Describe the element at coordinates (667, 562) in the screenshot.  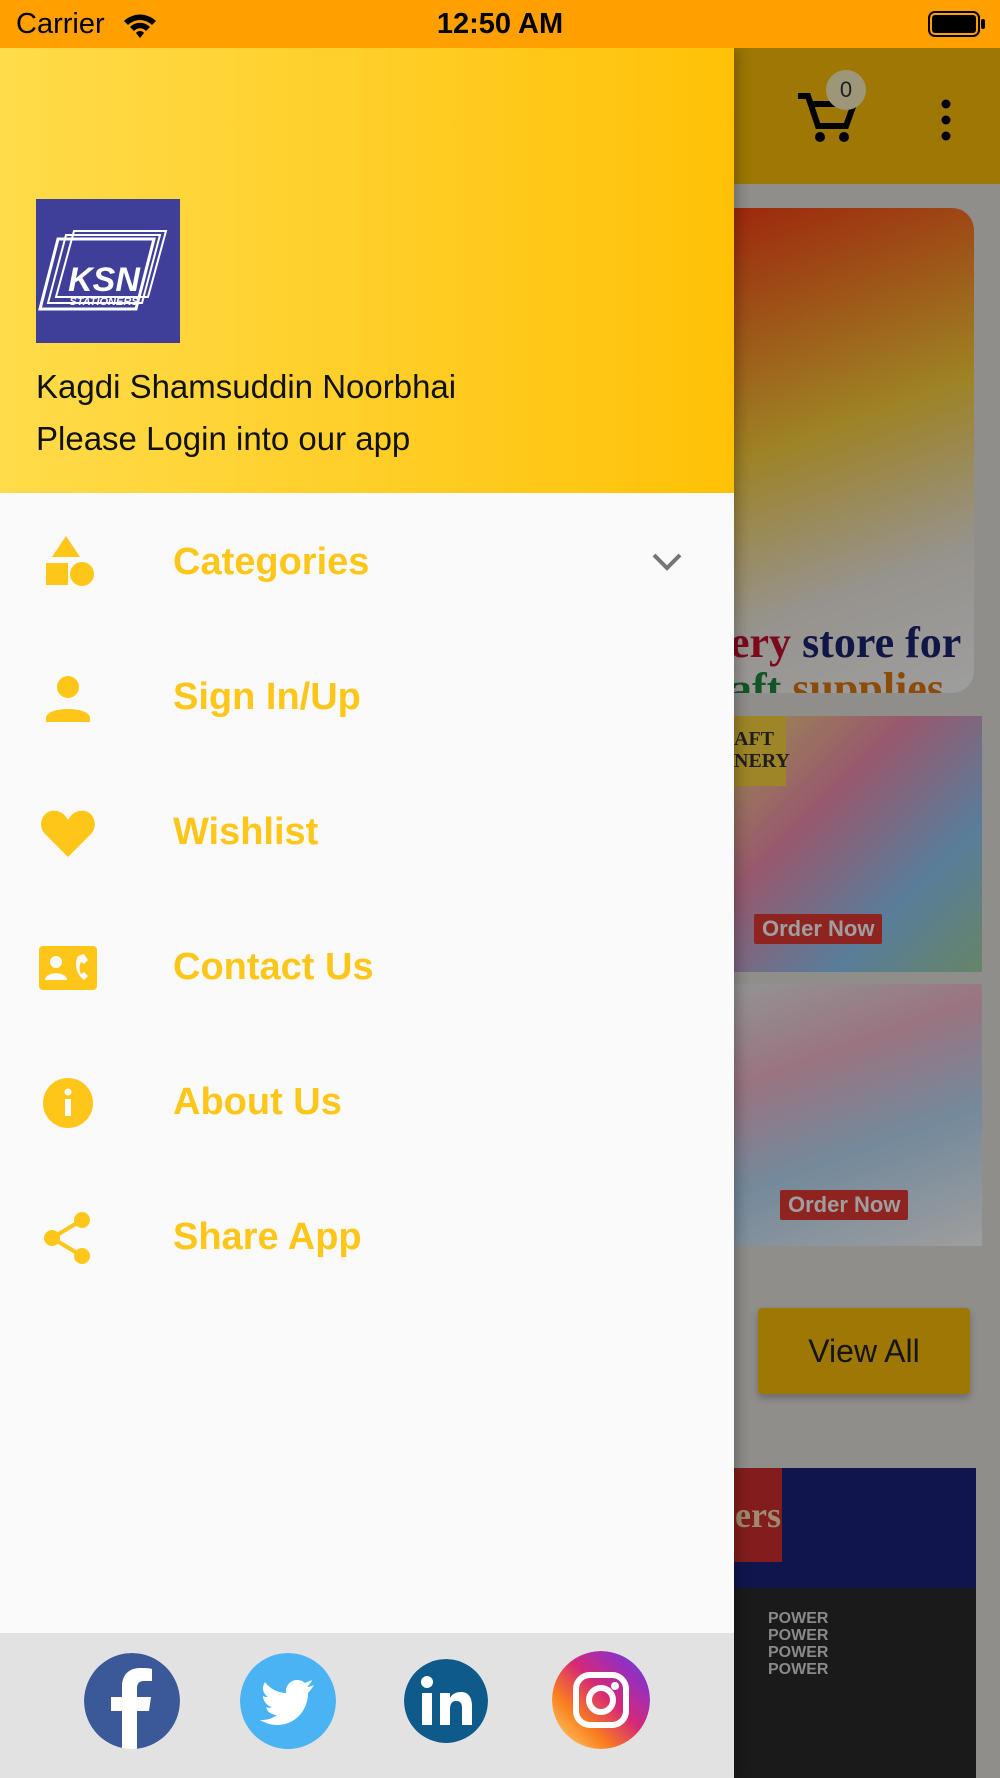
I see `chevron-down-icon` at that location.